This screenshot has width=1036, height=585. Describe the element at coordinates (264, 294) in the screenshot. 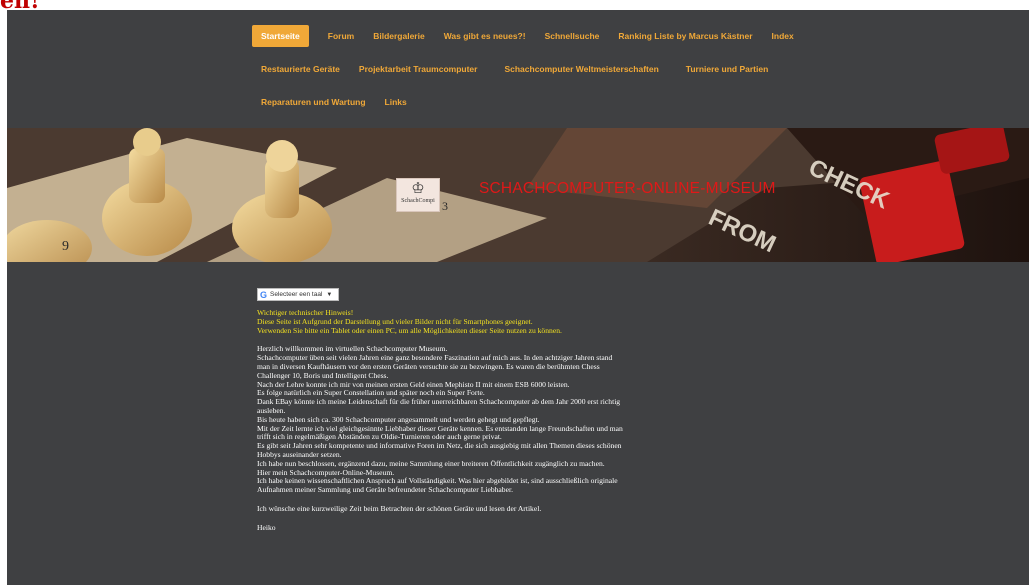

I see `google-g-icon: G` at that location.